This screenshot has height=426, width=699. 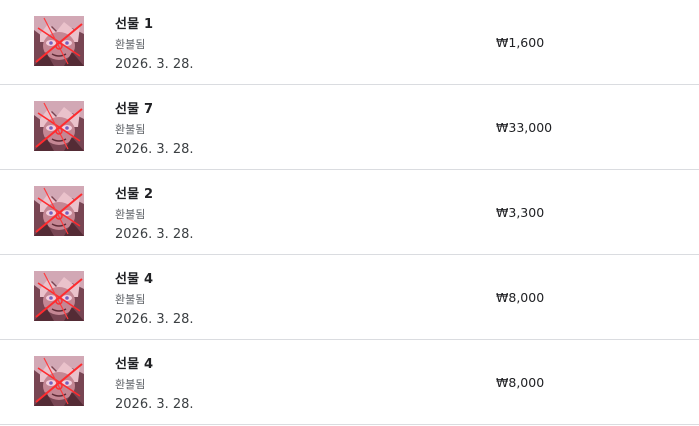 I want to click on item-title: 선물 2, so click(x=134, y=194).